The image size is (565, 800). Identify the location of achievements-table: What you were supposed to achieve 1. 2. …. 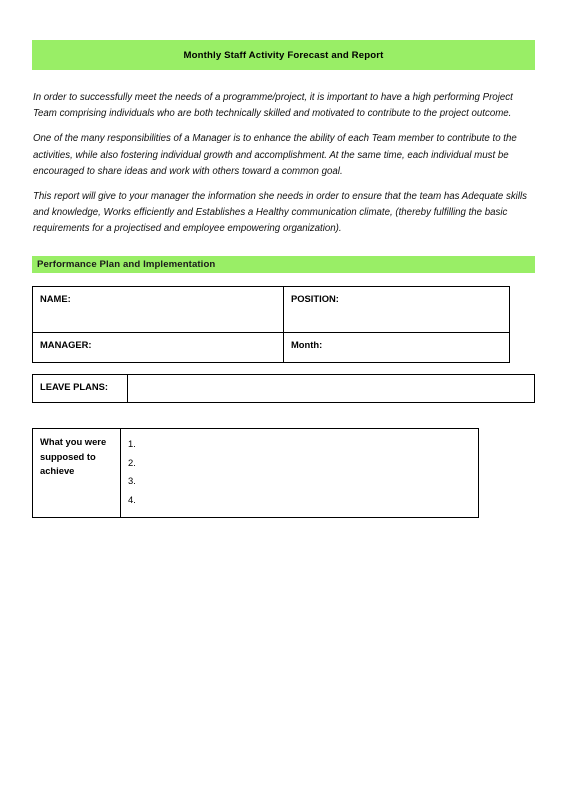
(255, 473).